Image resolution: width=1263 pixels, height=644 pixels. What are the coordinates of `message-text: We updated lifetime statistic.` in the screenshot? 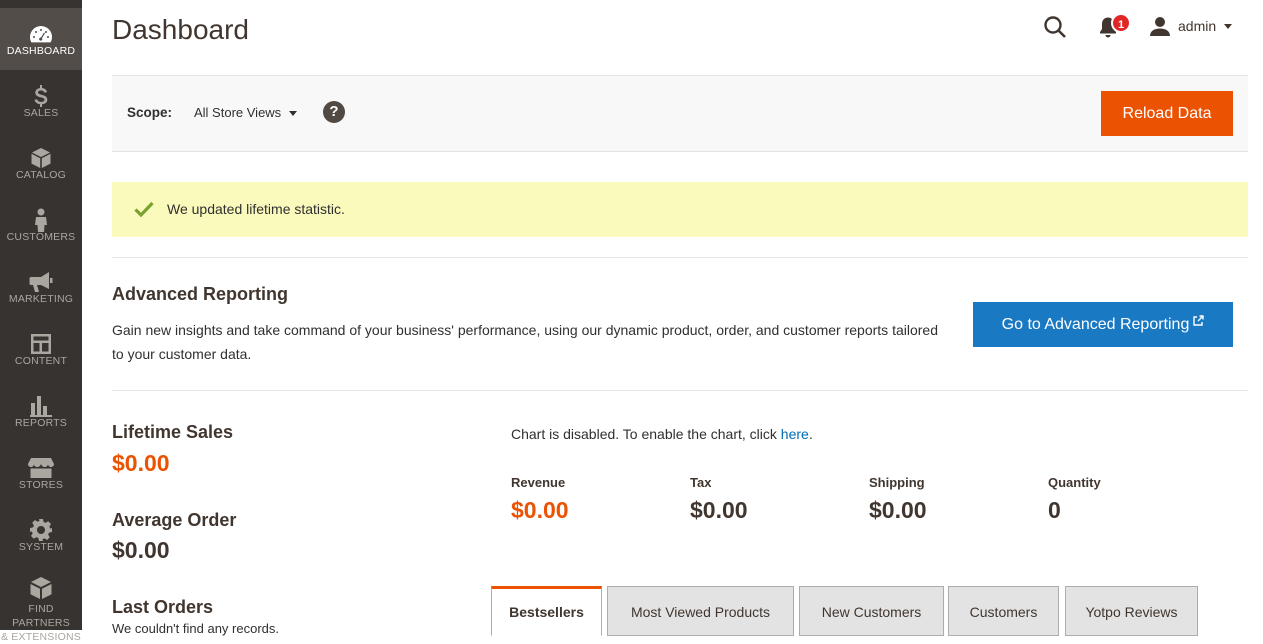 It's located at (256, 209).